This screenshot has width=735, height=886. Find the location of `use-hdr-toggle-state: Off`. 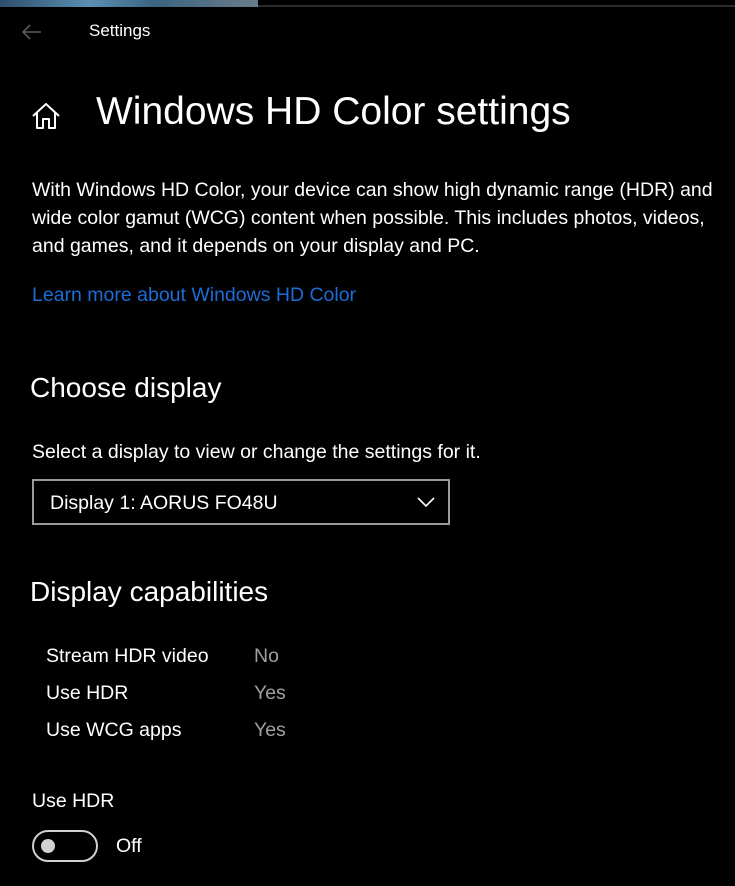

use-hdr-toggle-state: Off is located at coordinates (129, 846).